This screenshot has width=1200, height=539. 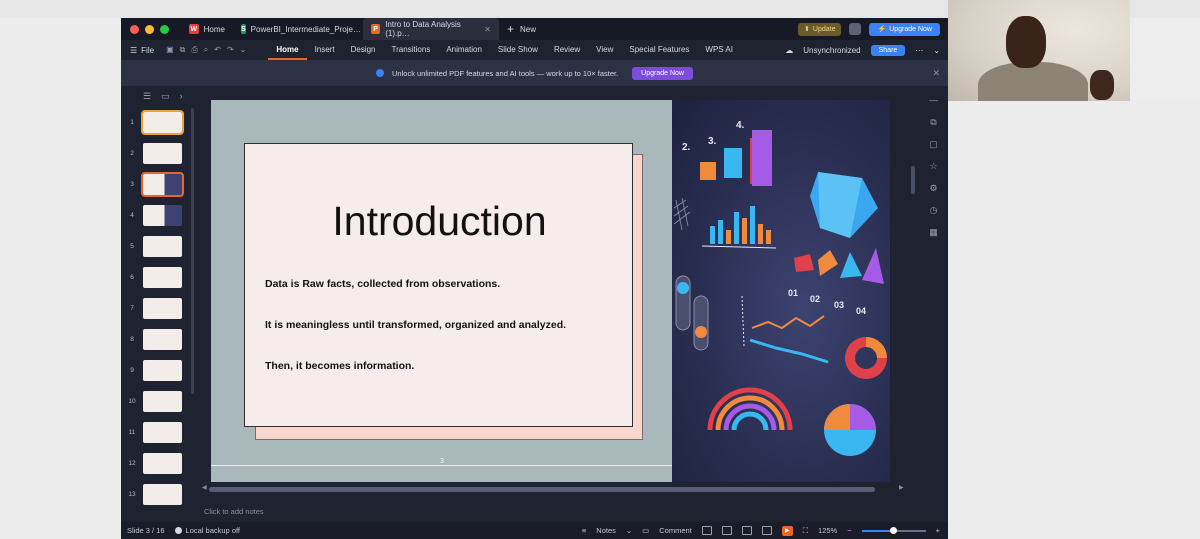 I want to click on tab-intro-data-analysis: P Intro to Data Analysis (1).p… ✕, so click(x=431, y=29).